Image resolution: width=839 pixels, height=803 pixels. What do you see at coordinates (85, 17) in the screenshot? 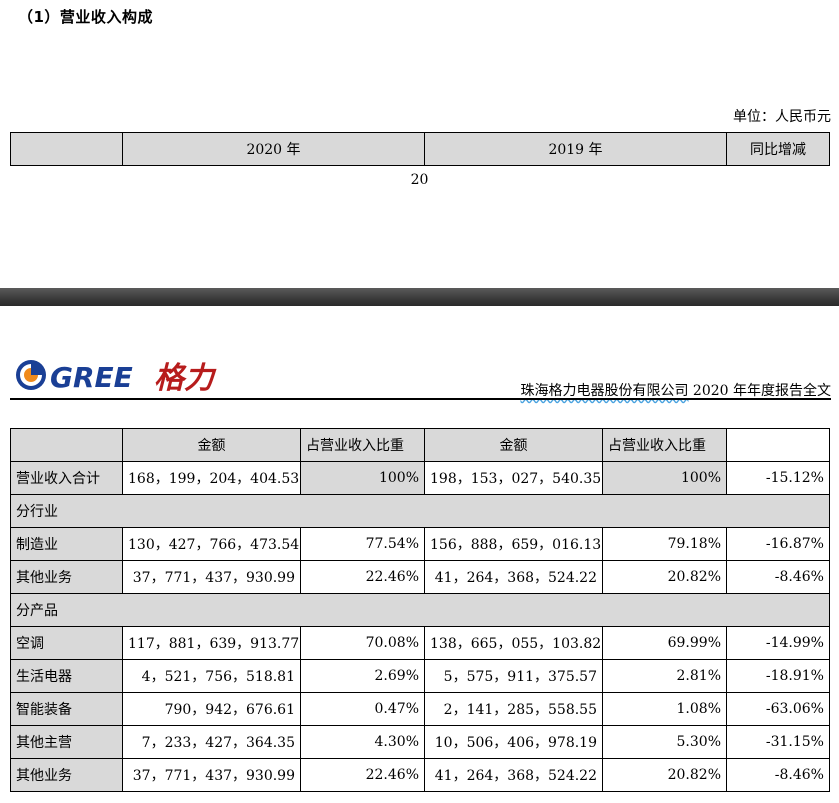
I see `section-title: （1）营业收入构成` at bounding box center [85, 17].